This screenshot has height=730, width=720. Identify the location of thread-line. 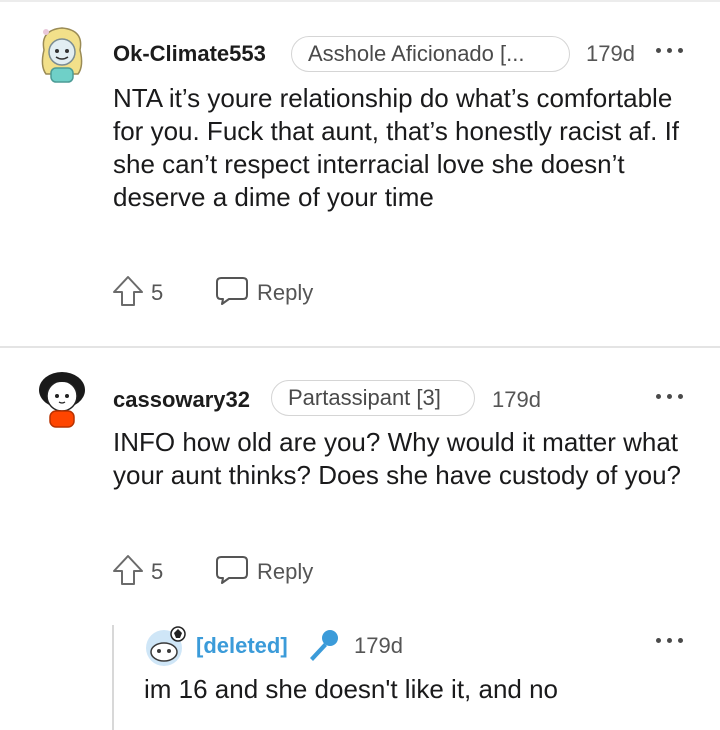
(113, 677).